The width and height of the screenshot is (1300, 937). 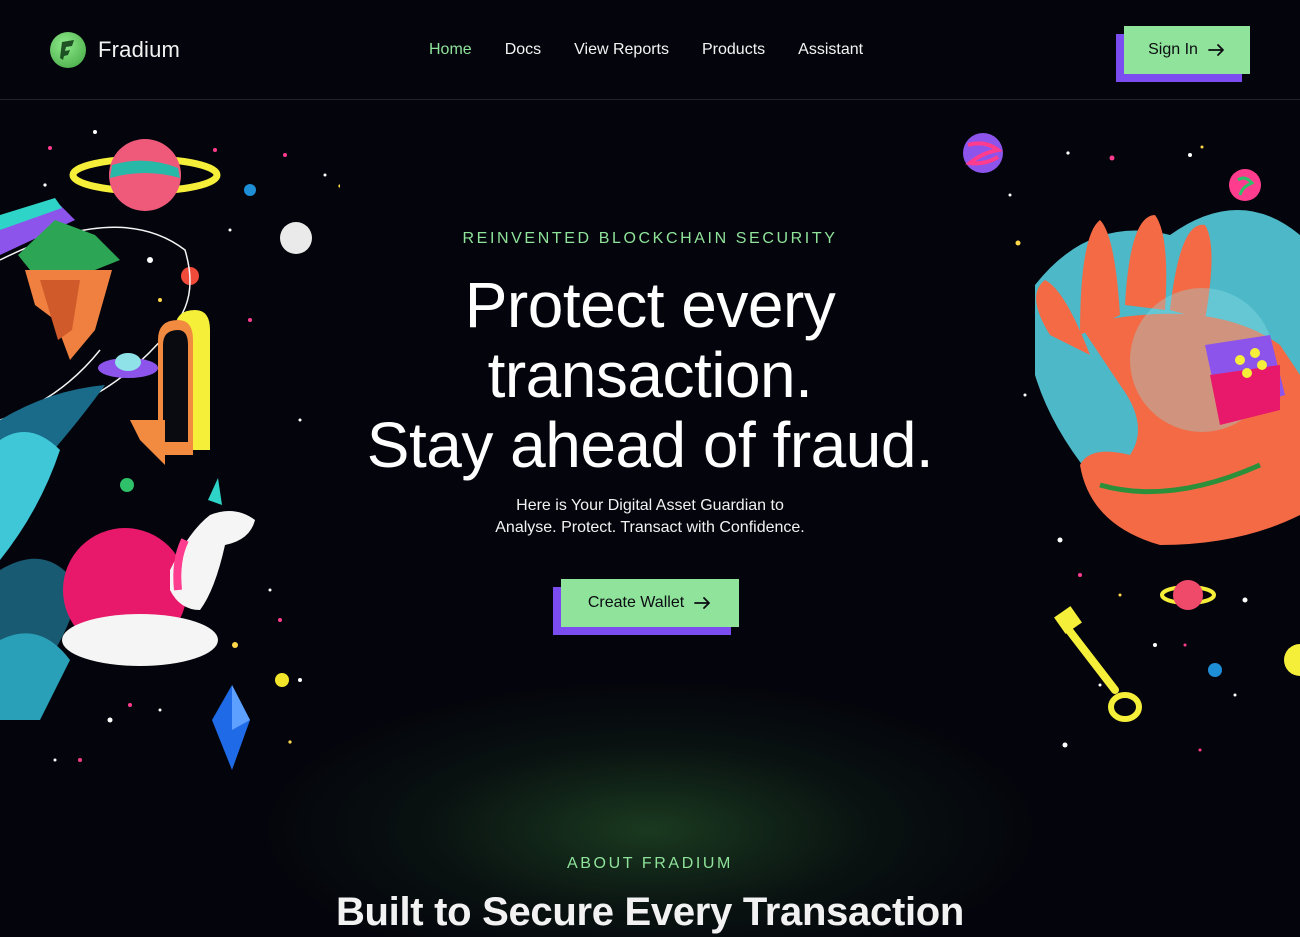 I want to click on sign-in-button-face: Sign In, so click(x=1187, y=50).